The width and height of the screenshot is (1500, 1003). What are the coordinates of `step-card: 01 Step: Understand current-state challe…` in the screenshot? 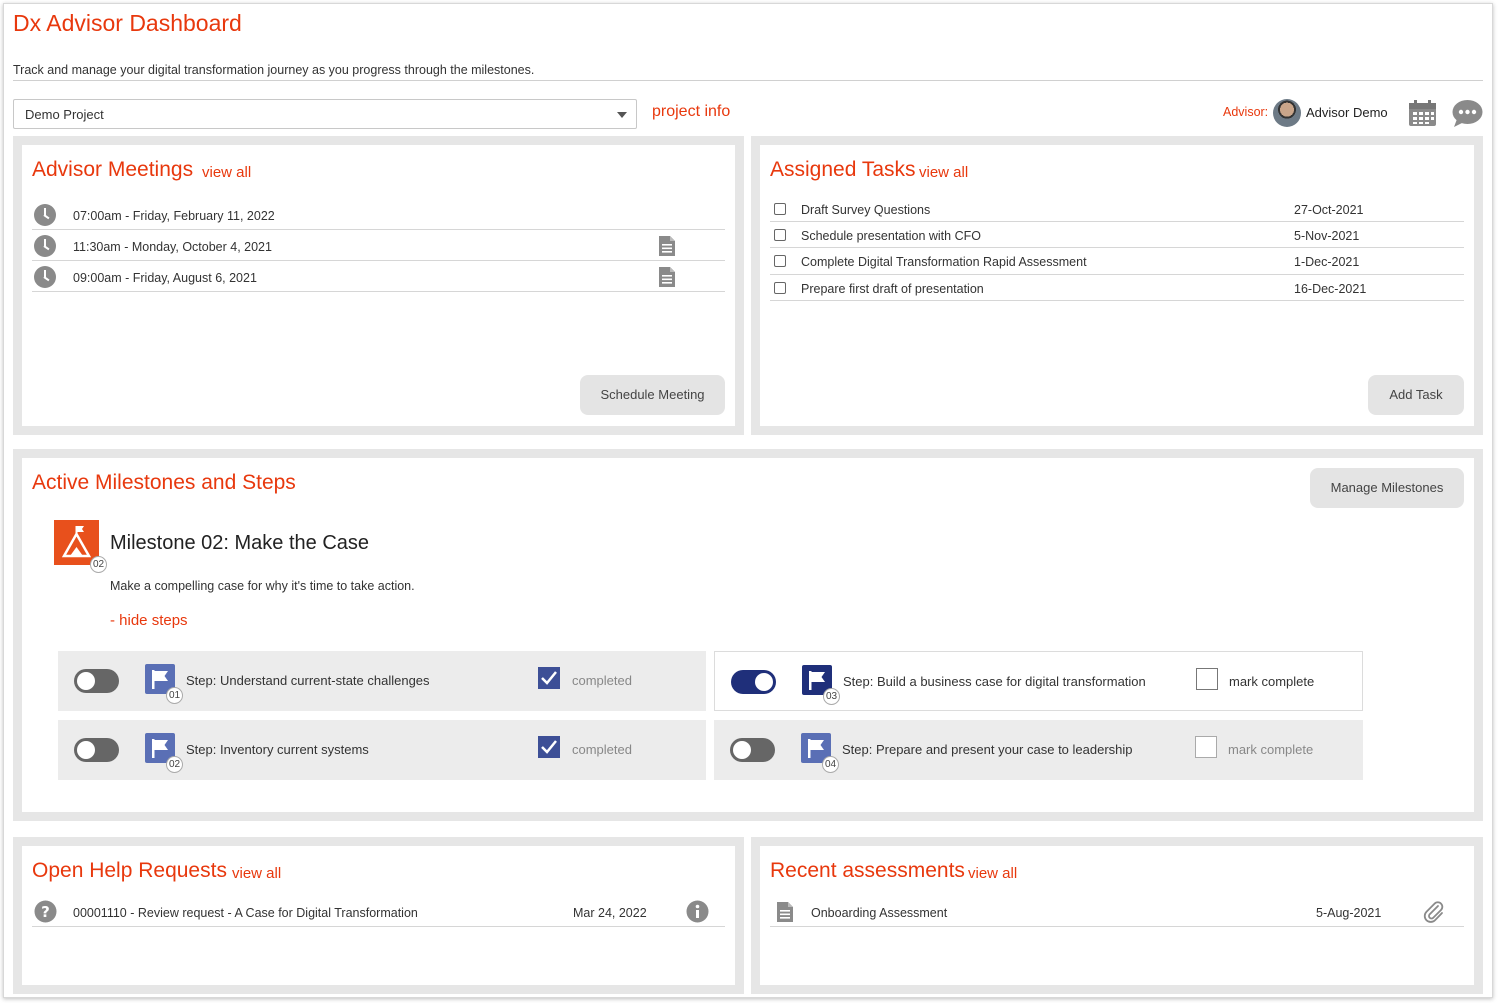 It's located at (382, 681).